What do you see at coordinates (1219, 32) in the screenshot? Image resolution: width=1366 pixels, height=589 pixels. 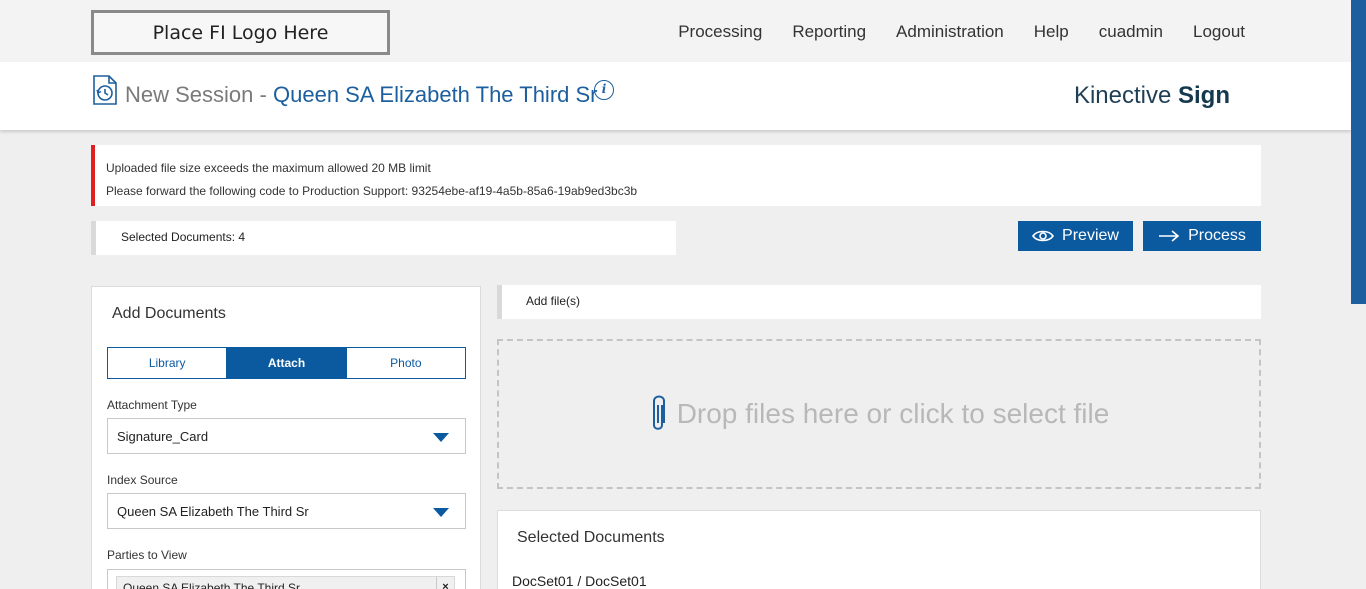 I see `nav-logout: Logout` at bounding box center [1219, 32].